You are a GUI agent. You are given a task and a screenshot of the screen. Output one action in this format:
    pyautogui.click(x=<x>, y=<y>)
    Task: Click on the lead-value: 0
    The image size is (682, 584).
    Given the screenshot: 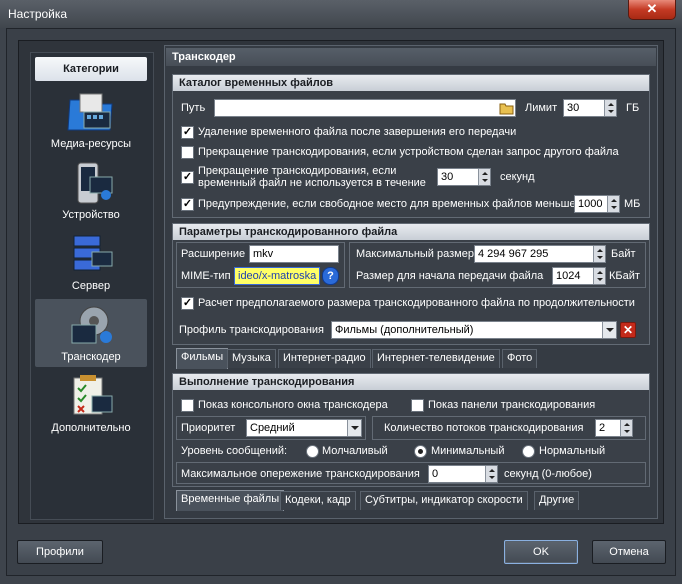 What is the action you would take?
    pyautogui.click(x=435, y=474)
    